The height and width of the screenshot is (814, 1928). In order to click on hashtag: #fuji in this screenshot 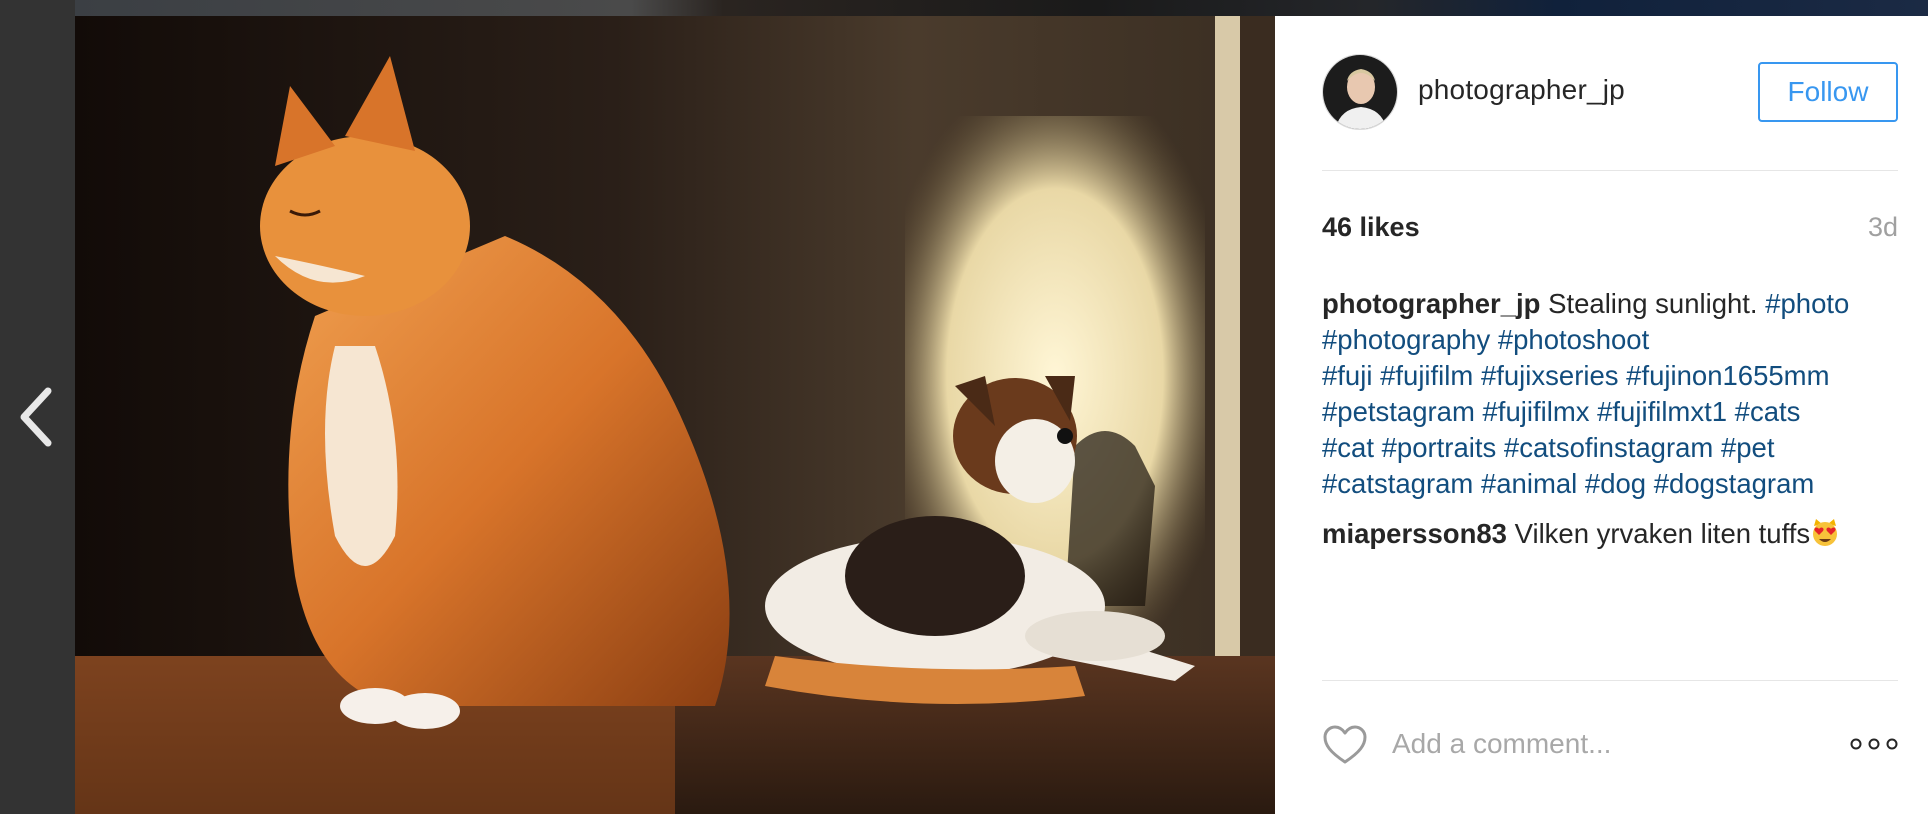, I will do `click(1347, 375)`.